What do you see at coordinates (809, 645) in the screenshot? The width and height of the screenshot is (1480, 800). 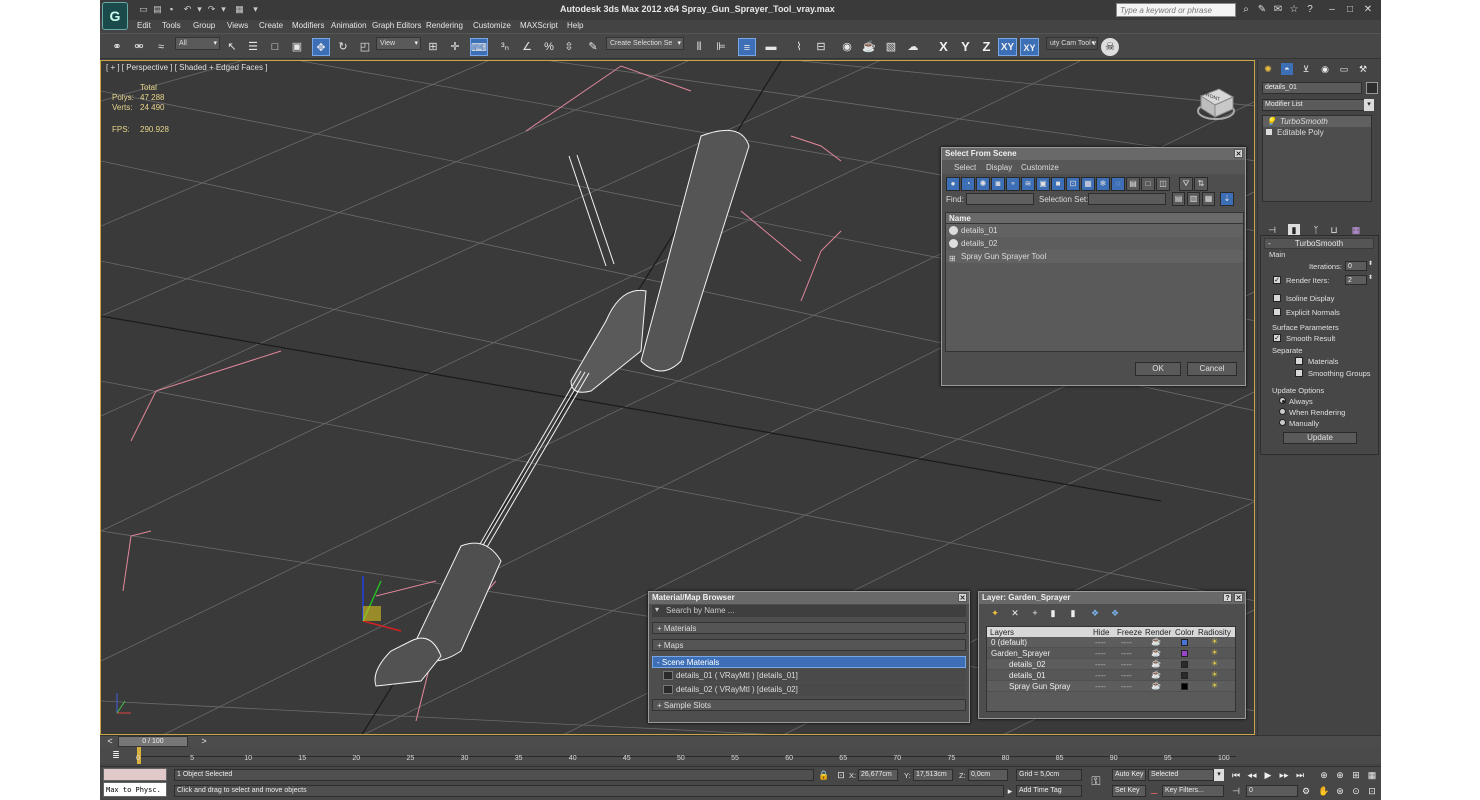 I see `maps-group-header: + Maps` at bounding box center [809, 645].